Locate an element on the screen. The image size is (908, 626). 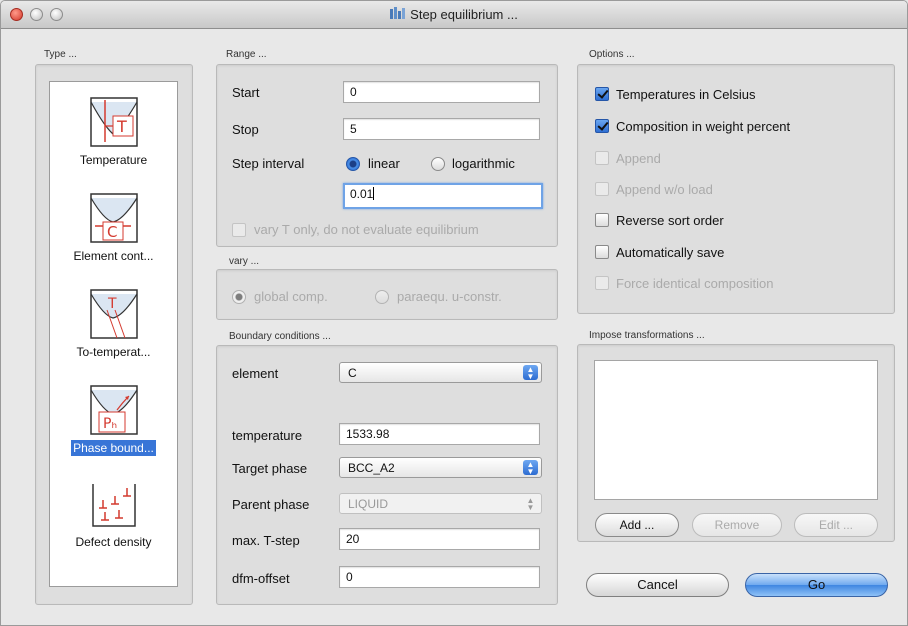
force-identical-label: Force identical composition is located at coordinates (695, 283).